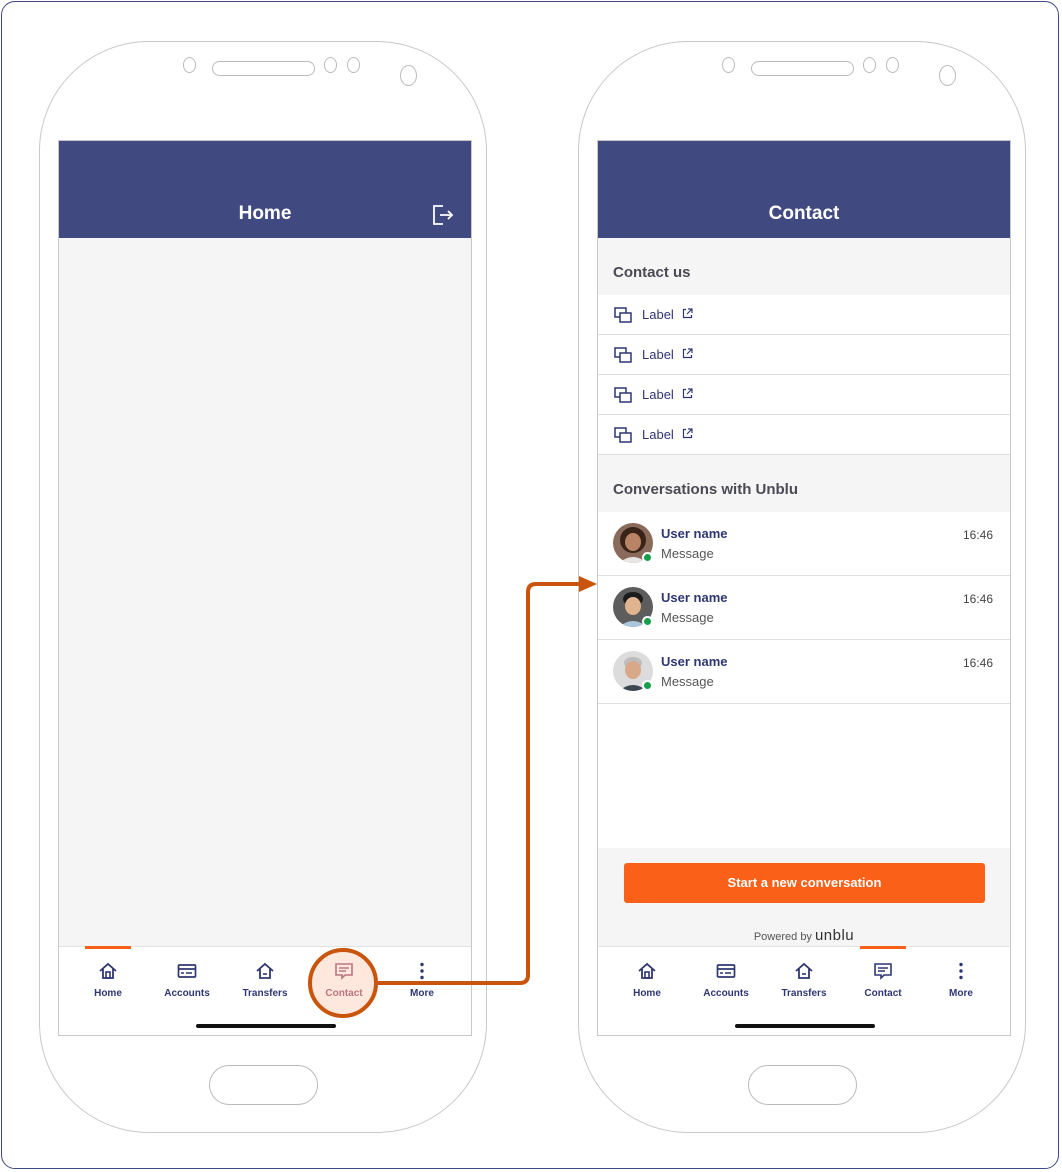  Describe the element at coordinates (343, 983) in the screenshot. I see `contact-tab-highlight` at that location.